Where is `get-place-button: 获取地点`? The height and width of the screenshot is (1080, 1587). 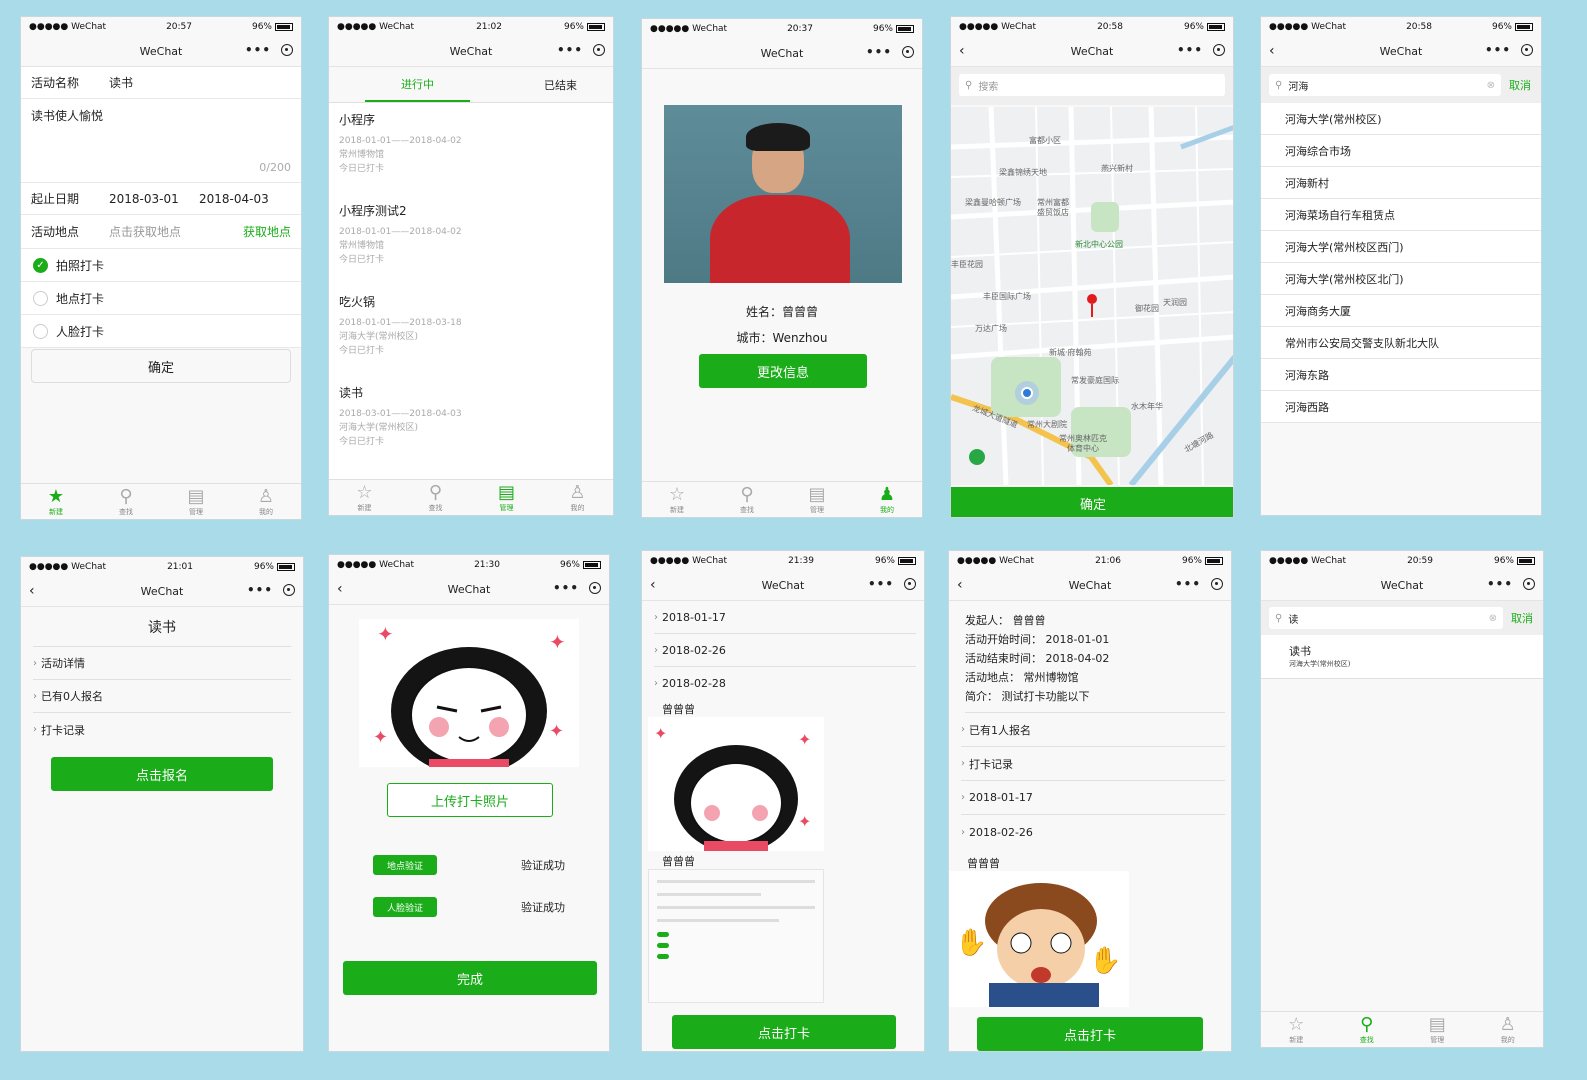
get-place-button: 获取地点 is located at coordinates (267, 231).